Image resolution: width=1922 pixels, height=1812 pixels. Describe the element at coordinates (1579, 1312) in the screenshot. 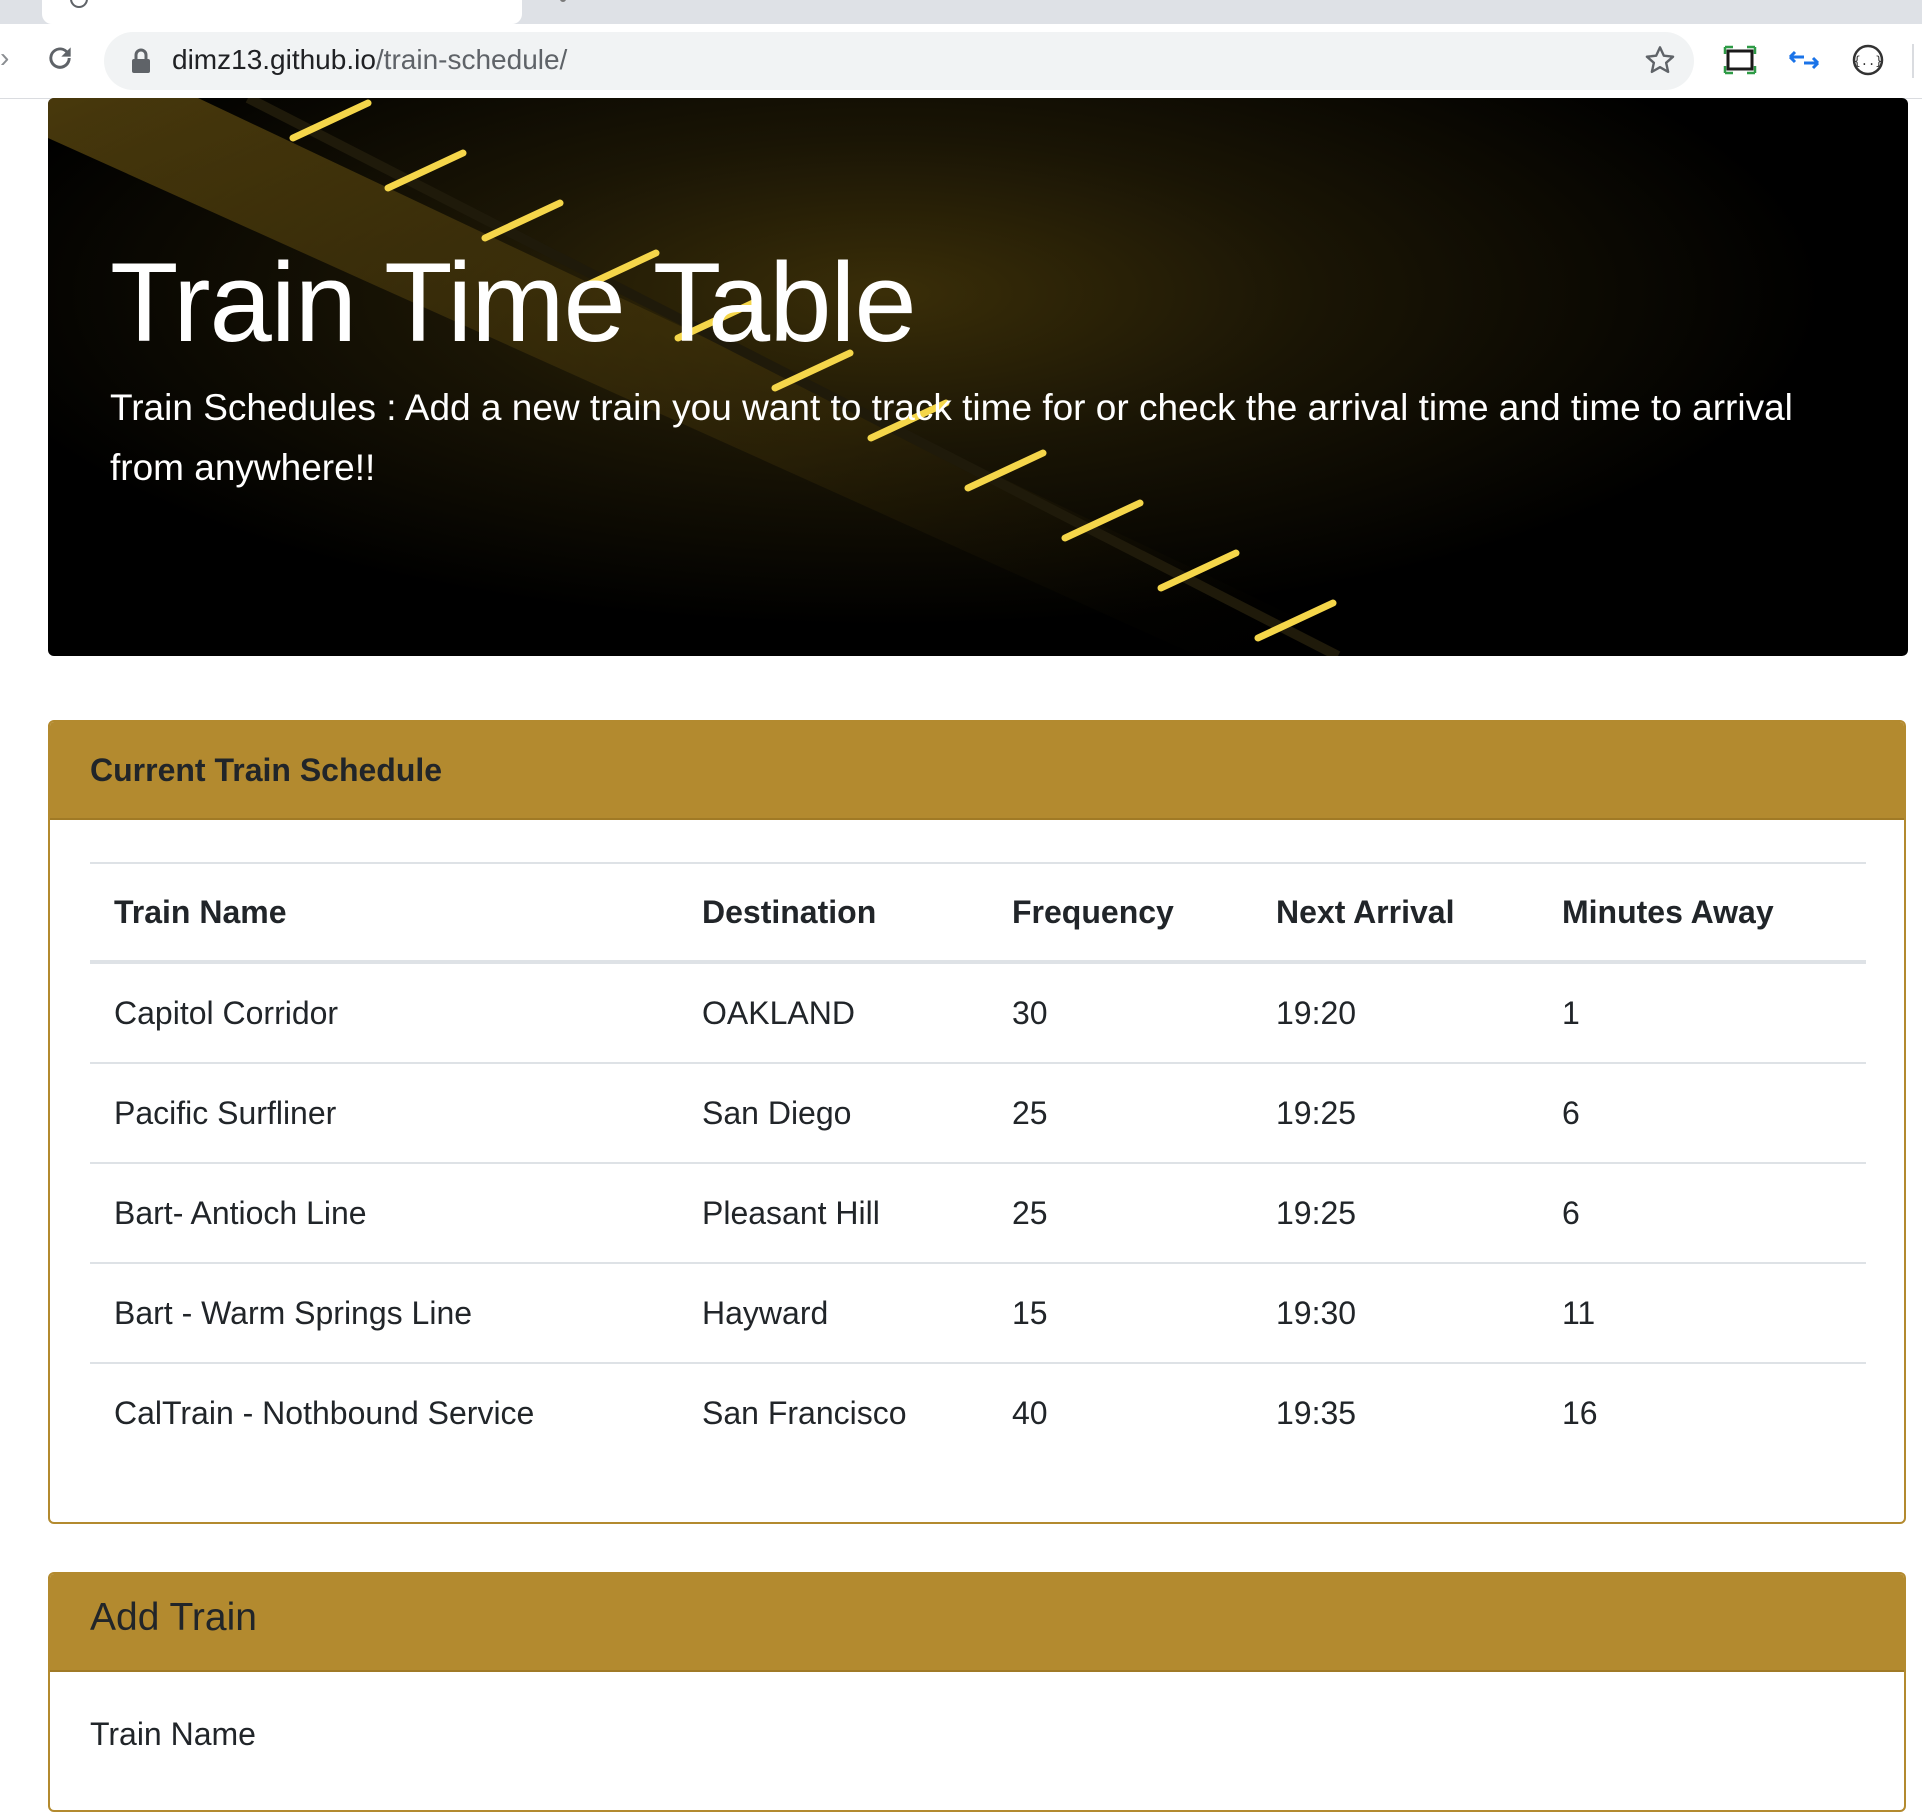

I see `cell-minutes-away: 11` at that location.